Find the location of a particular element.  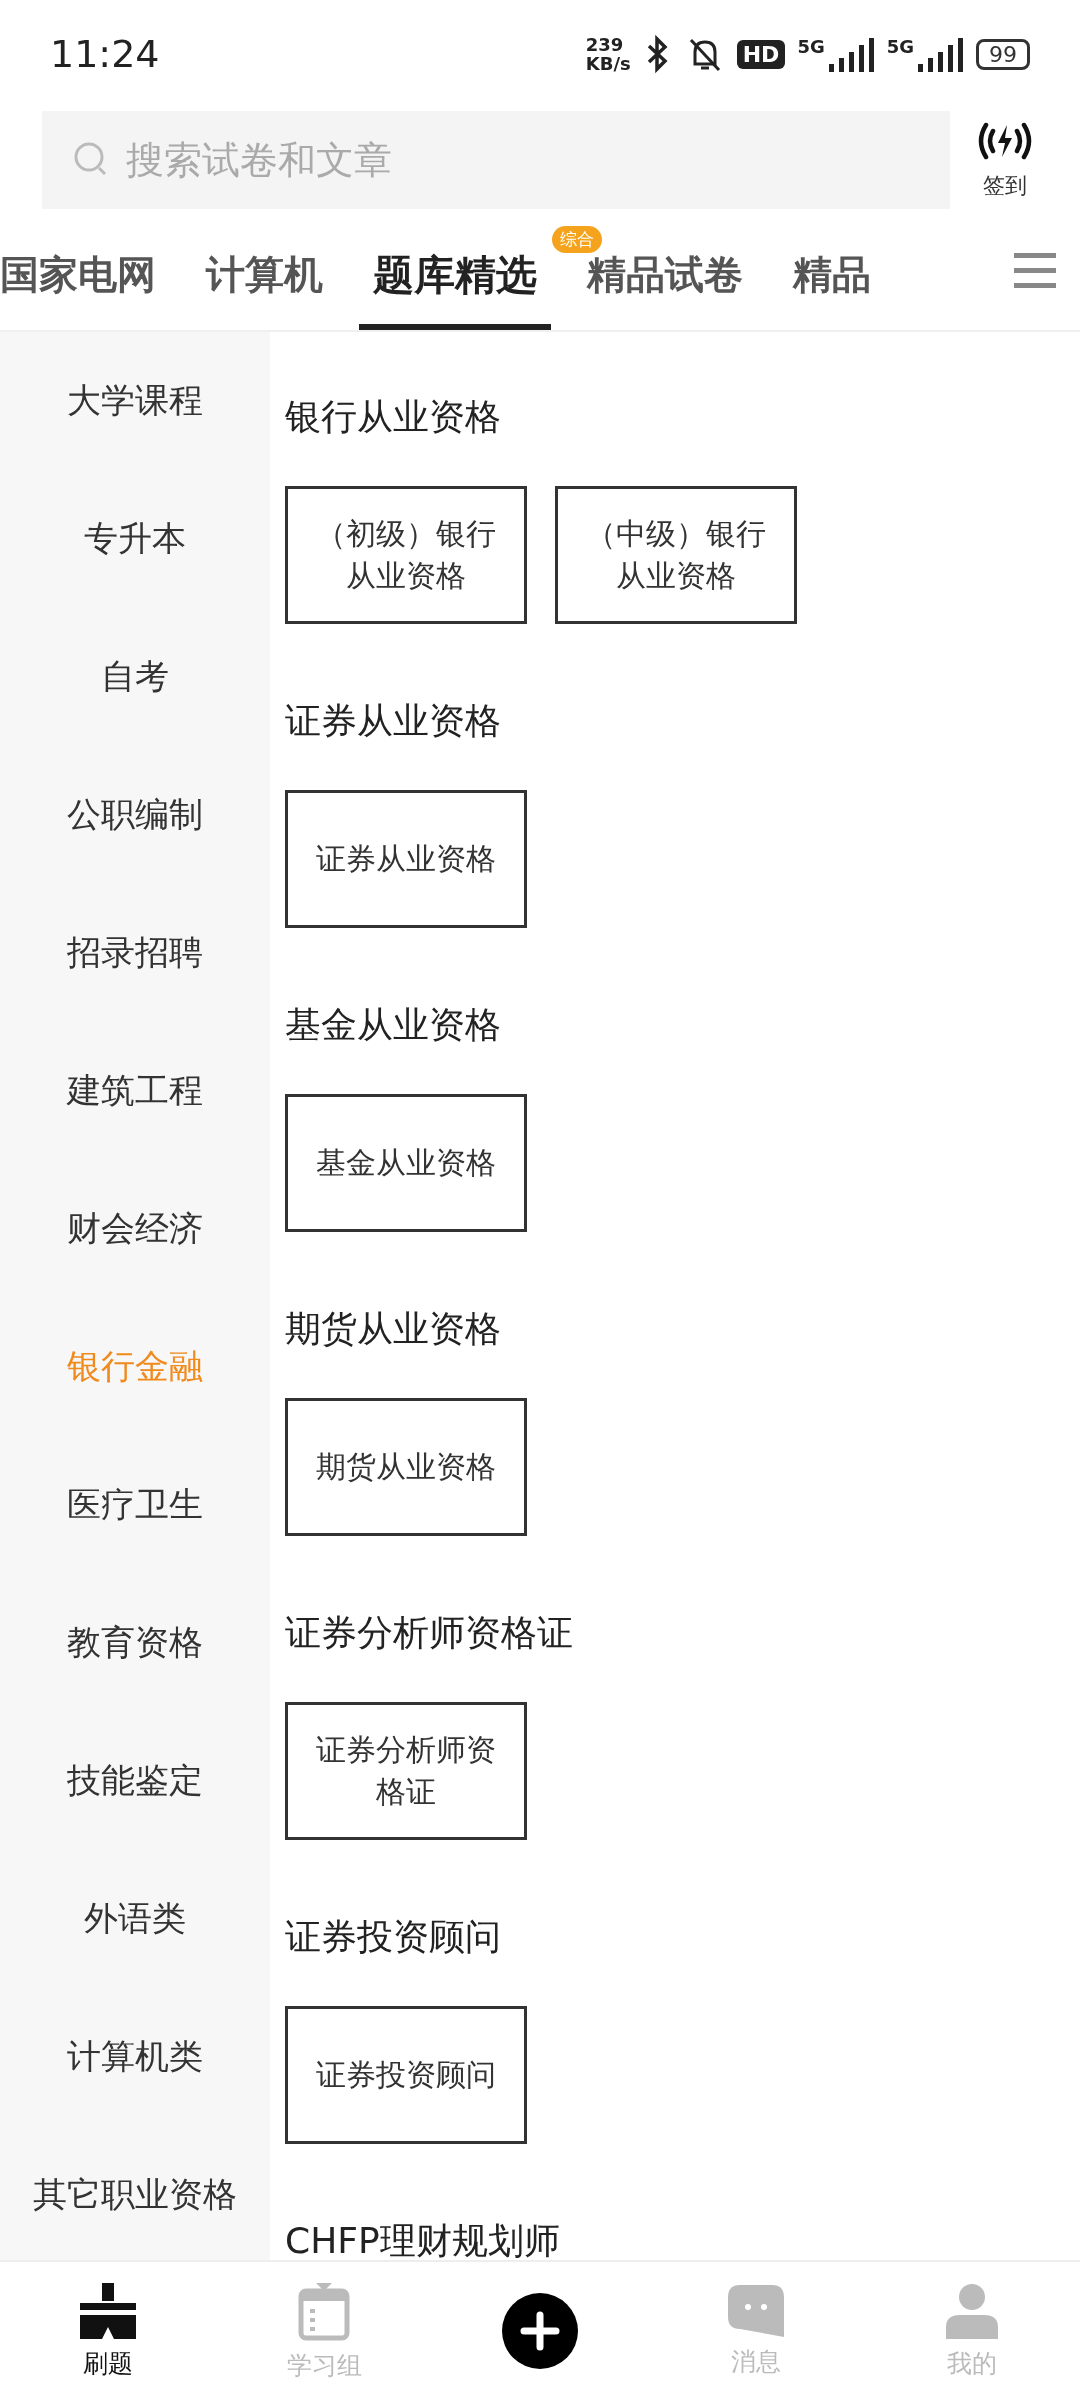

menu-icon is located at coordinates (1035, 271).